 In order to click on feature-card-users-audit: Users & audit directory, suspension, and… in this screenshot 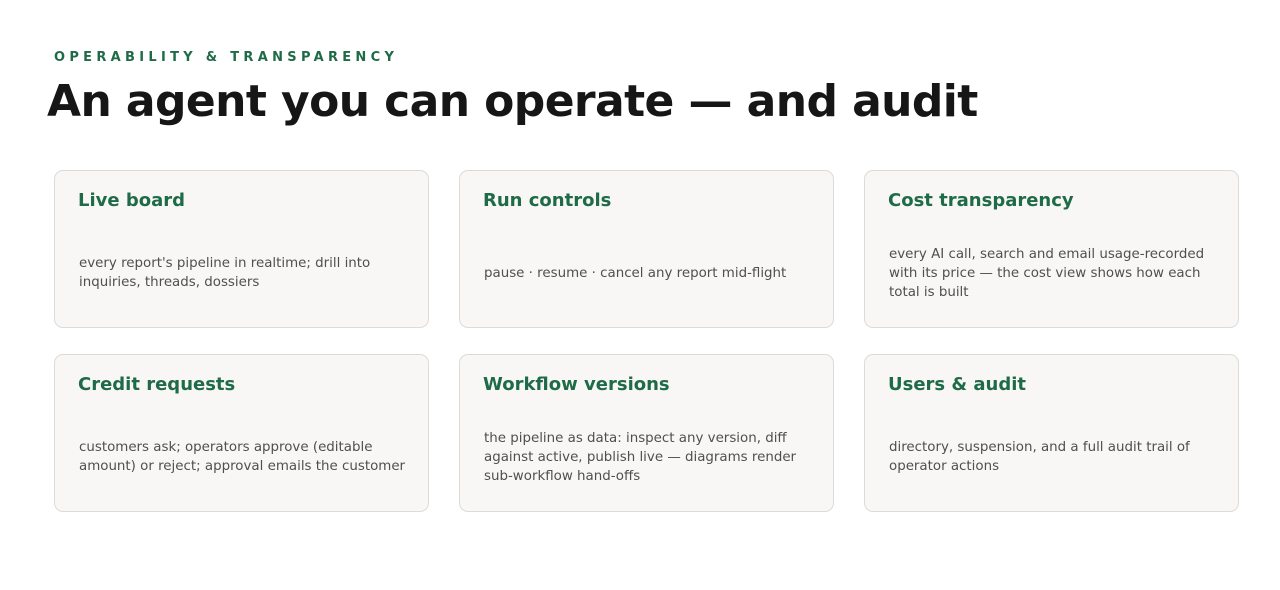, I will do `click(1051, 433)`.